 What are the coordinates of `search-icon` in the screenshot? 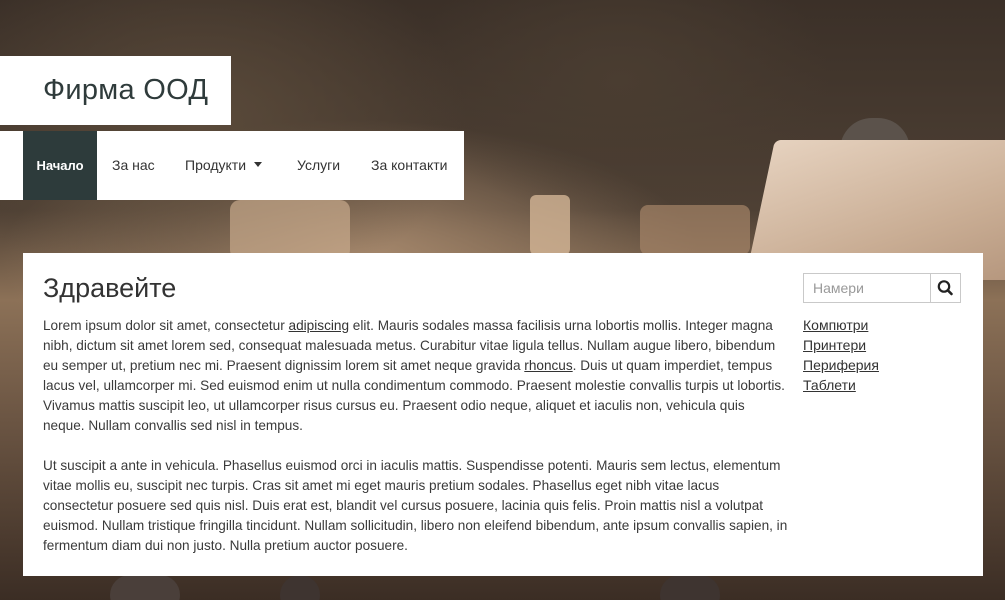 It's located at (945, 288).